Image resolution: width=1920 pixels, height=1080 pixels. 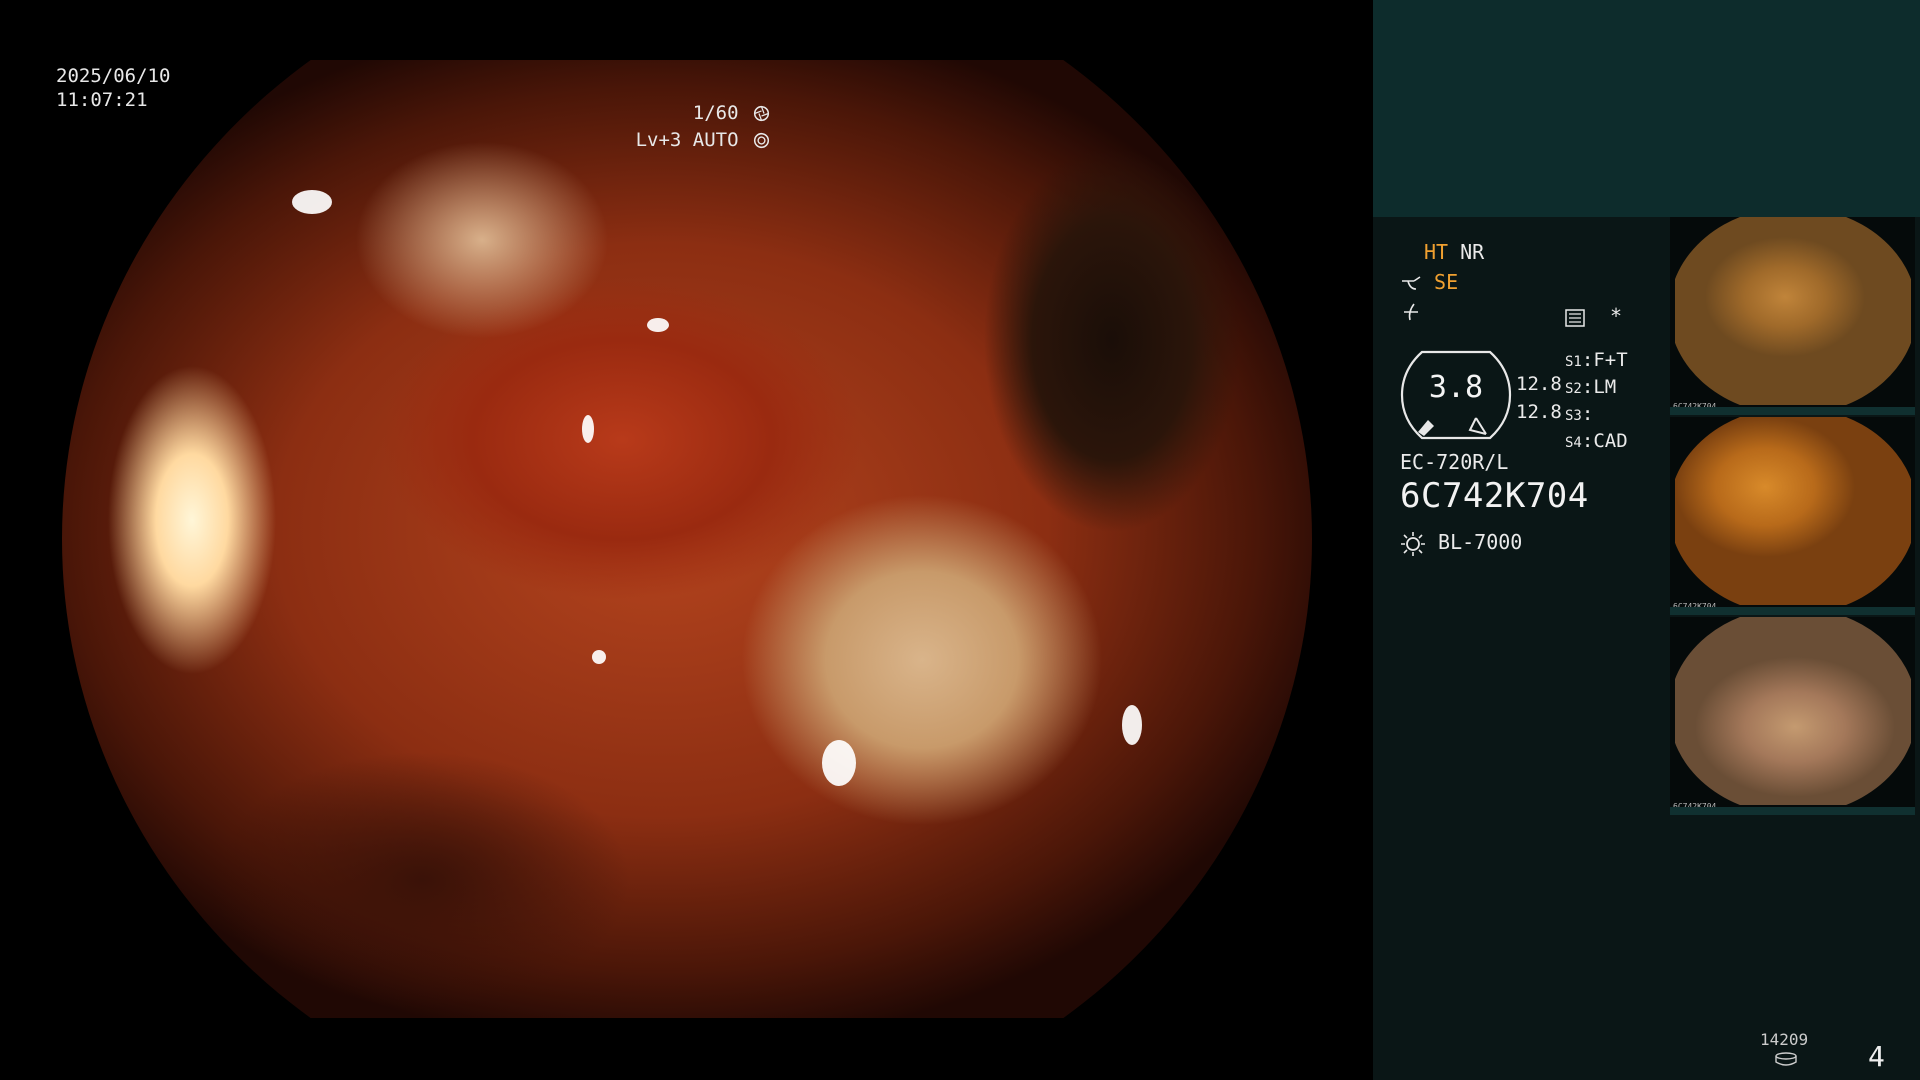 I want to click on switch-key: S3, so click(x=1573, y=416).